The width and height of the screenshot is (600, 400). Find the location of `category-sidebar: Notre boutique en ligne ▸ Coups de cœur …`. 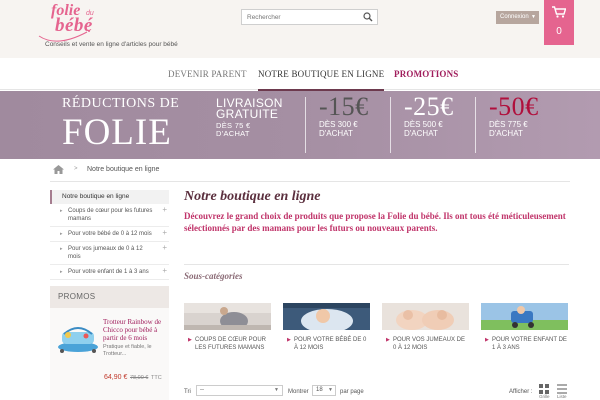

category-sidebar: Notre boutique en ligne ▸ Coups de cœur … is located at coordinates (109, 235).